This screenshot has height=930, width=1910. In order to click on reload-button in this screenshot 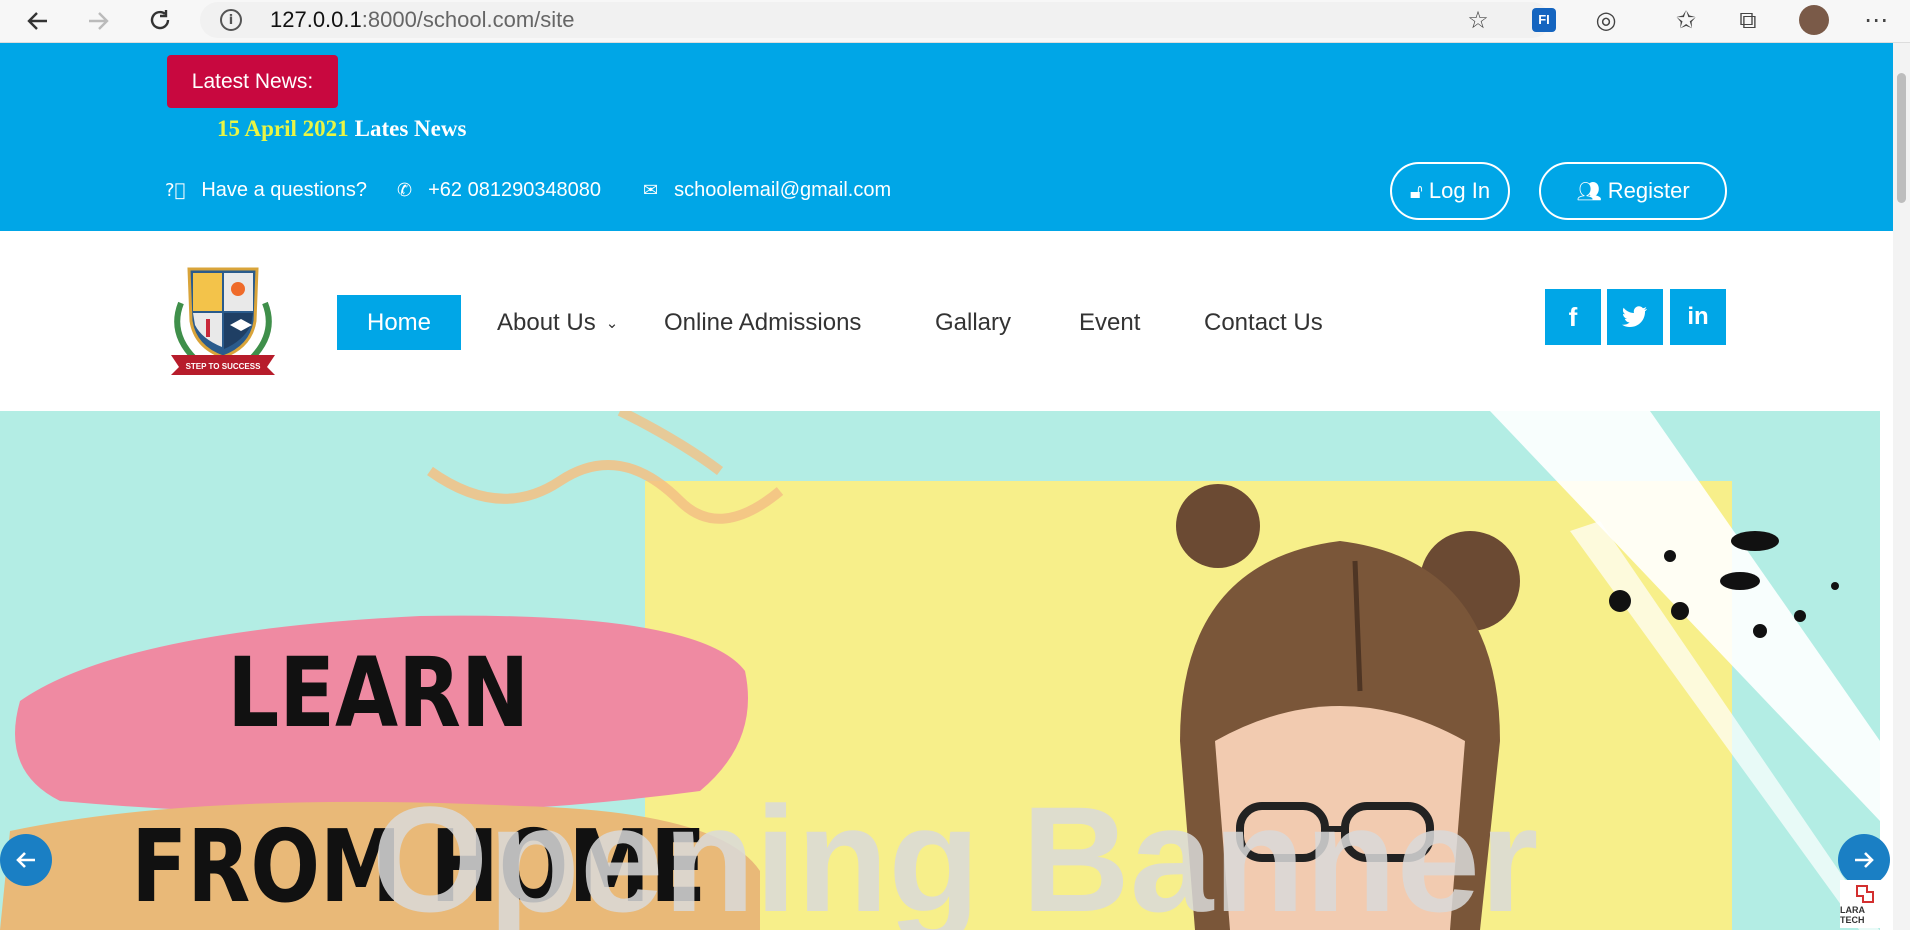, I will do `click(160, 21)`.